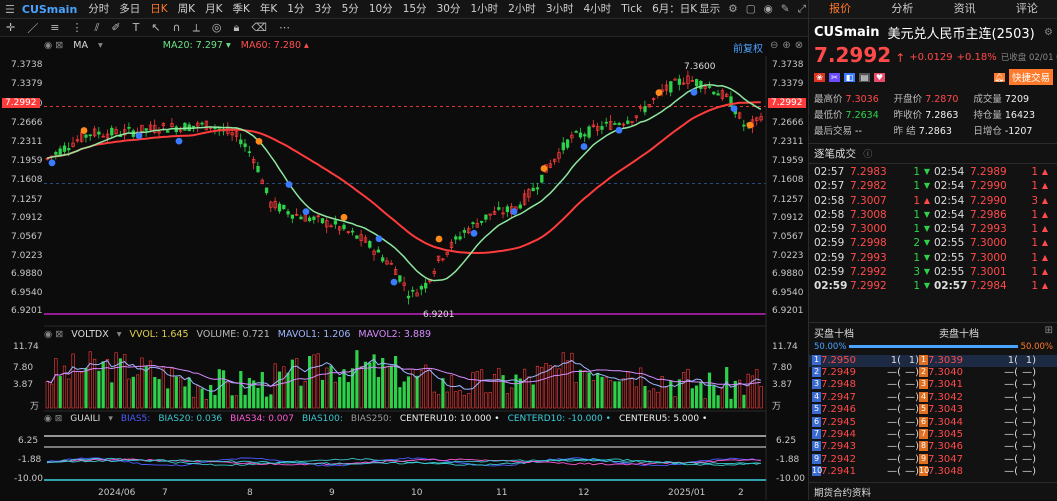 The width and height of the screenshot is (1057, 501). What do you see at coordinates (32, 28) in the screenshot?
I see `line-tool-icon: ／` at bounding box center [32, 28].